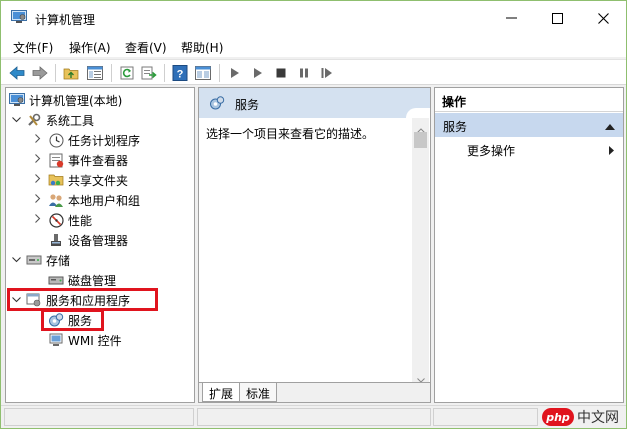 Image resolution: width=627 pixels, height=429 pixels. I want to click on close-button, so click(603, 18).